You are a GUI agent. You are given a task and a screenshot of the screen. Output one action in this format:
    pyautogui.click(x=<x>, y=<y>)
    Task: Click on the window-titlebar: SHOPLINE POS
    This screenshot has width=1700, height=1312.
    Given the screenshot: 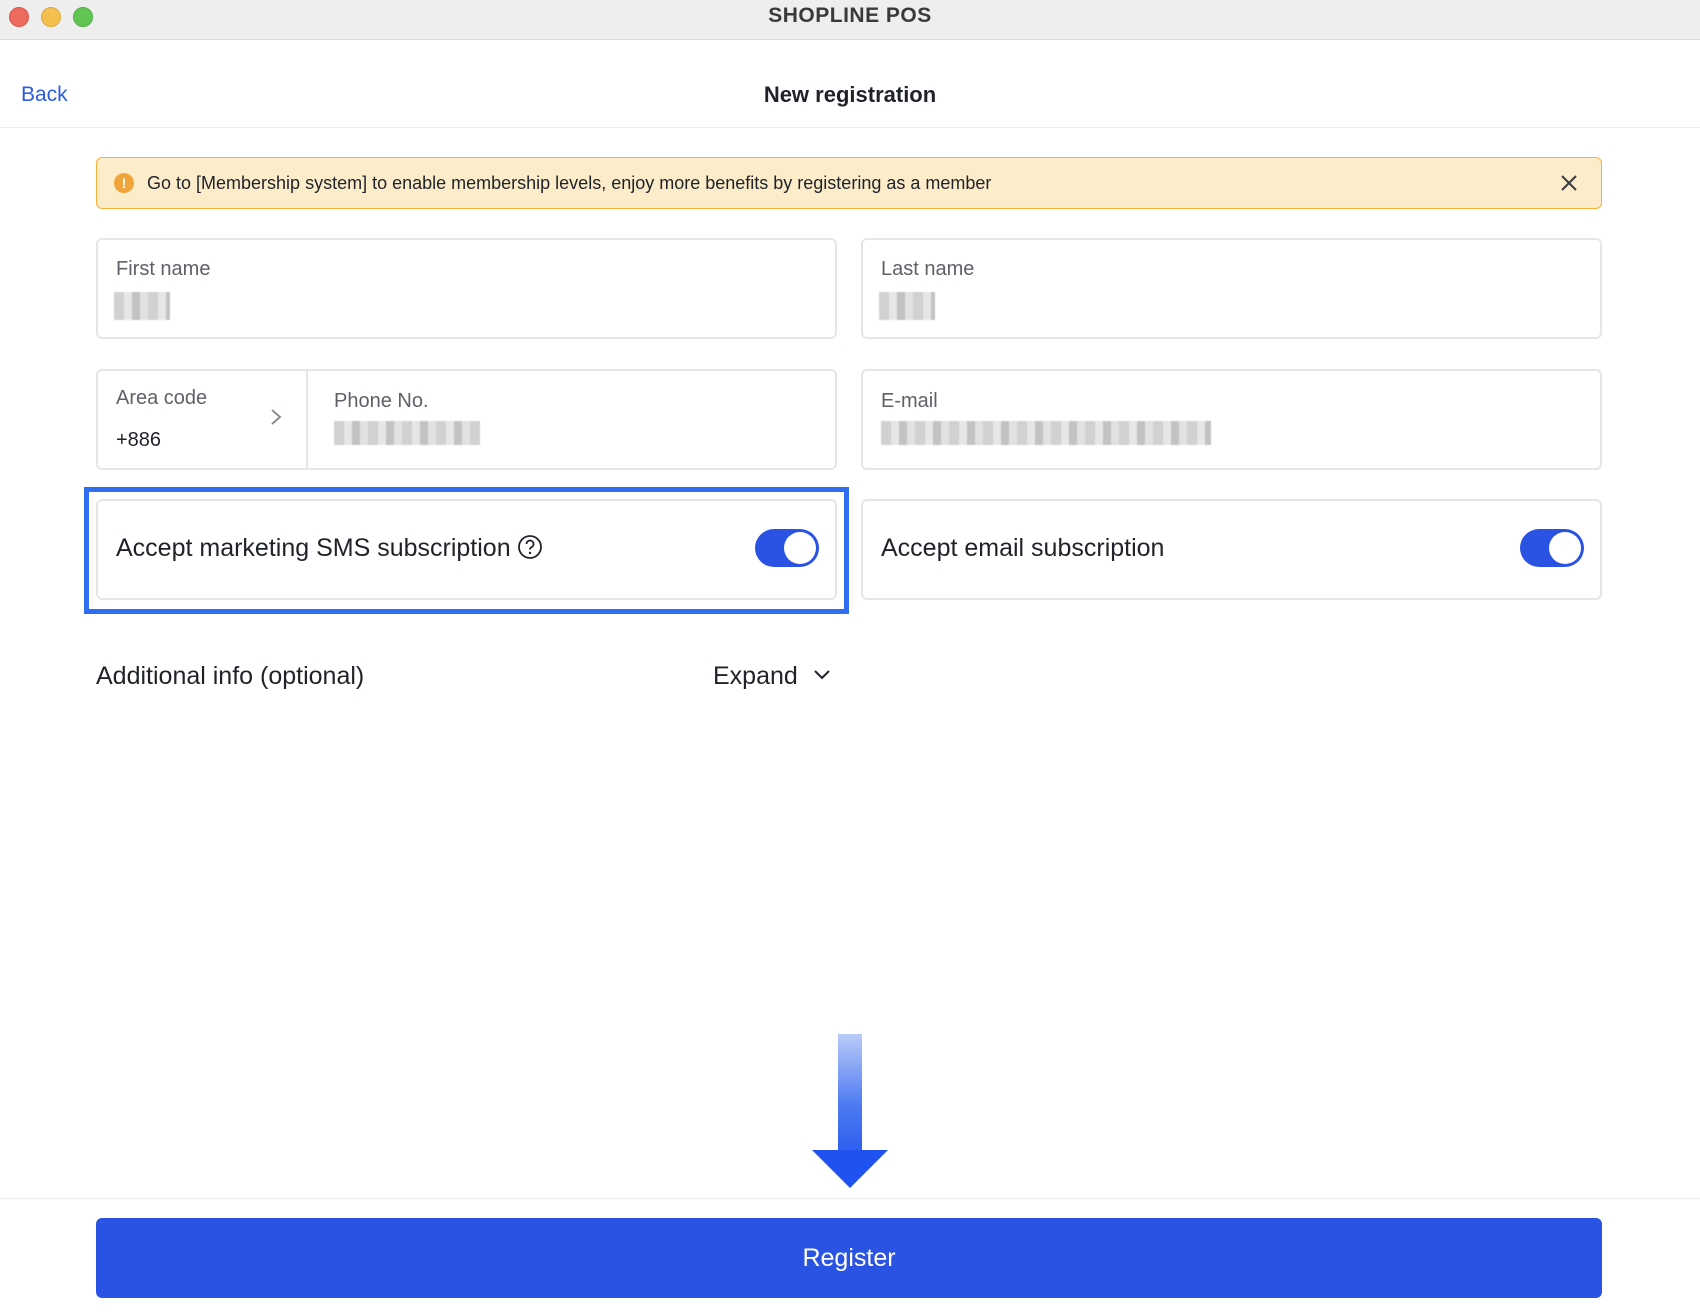 What is the action you would take?
    pyautogui.click(x=850, y=20)
    